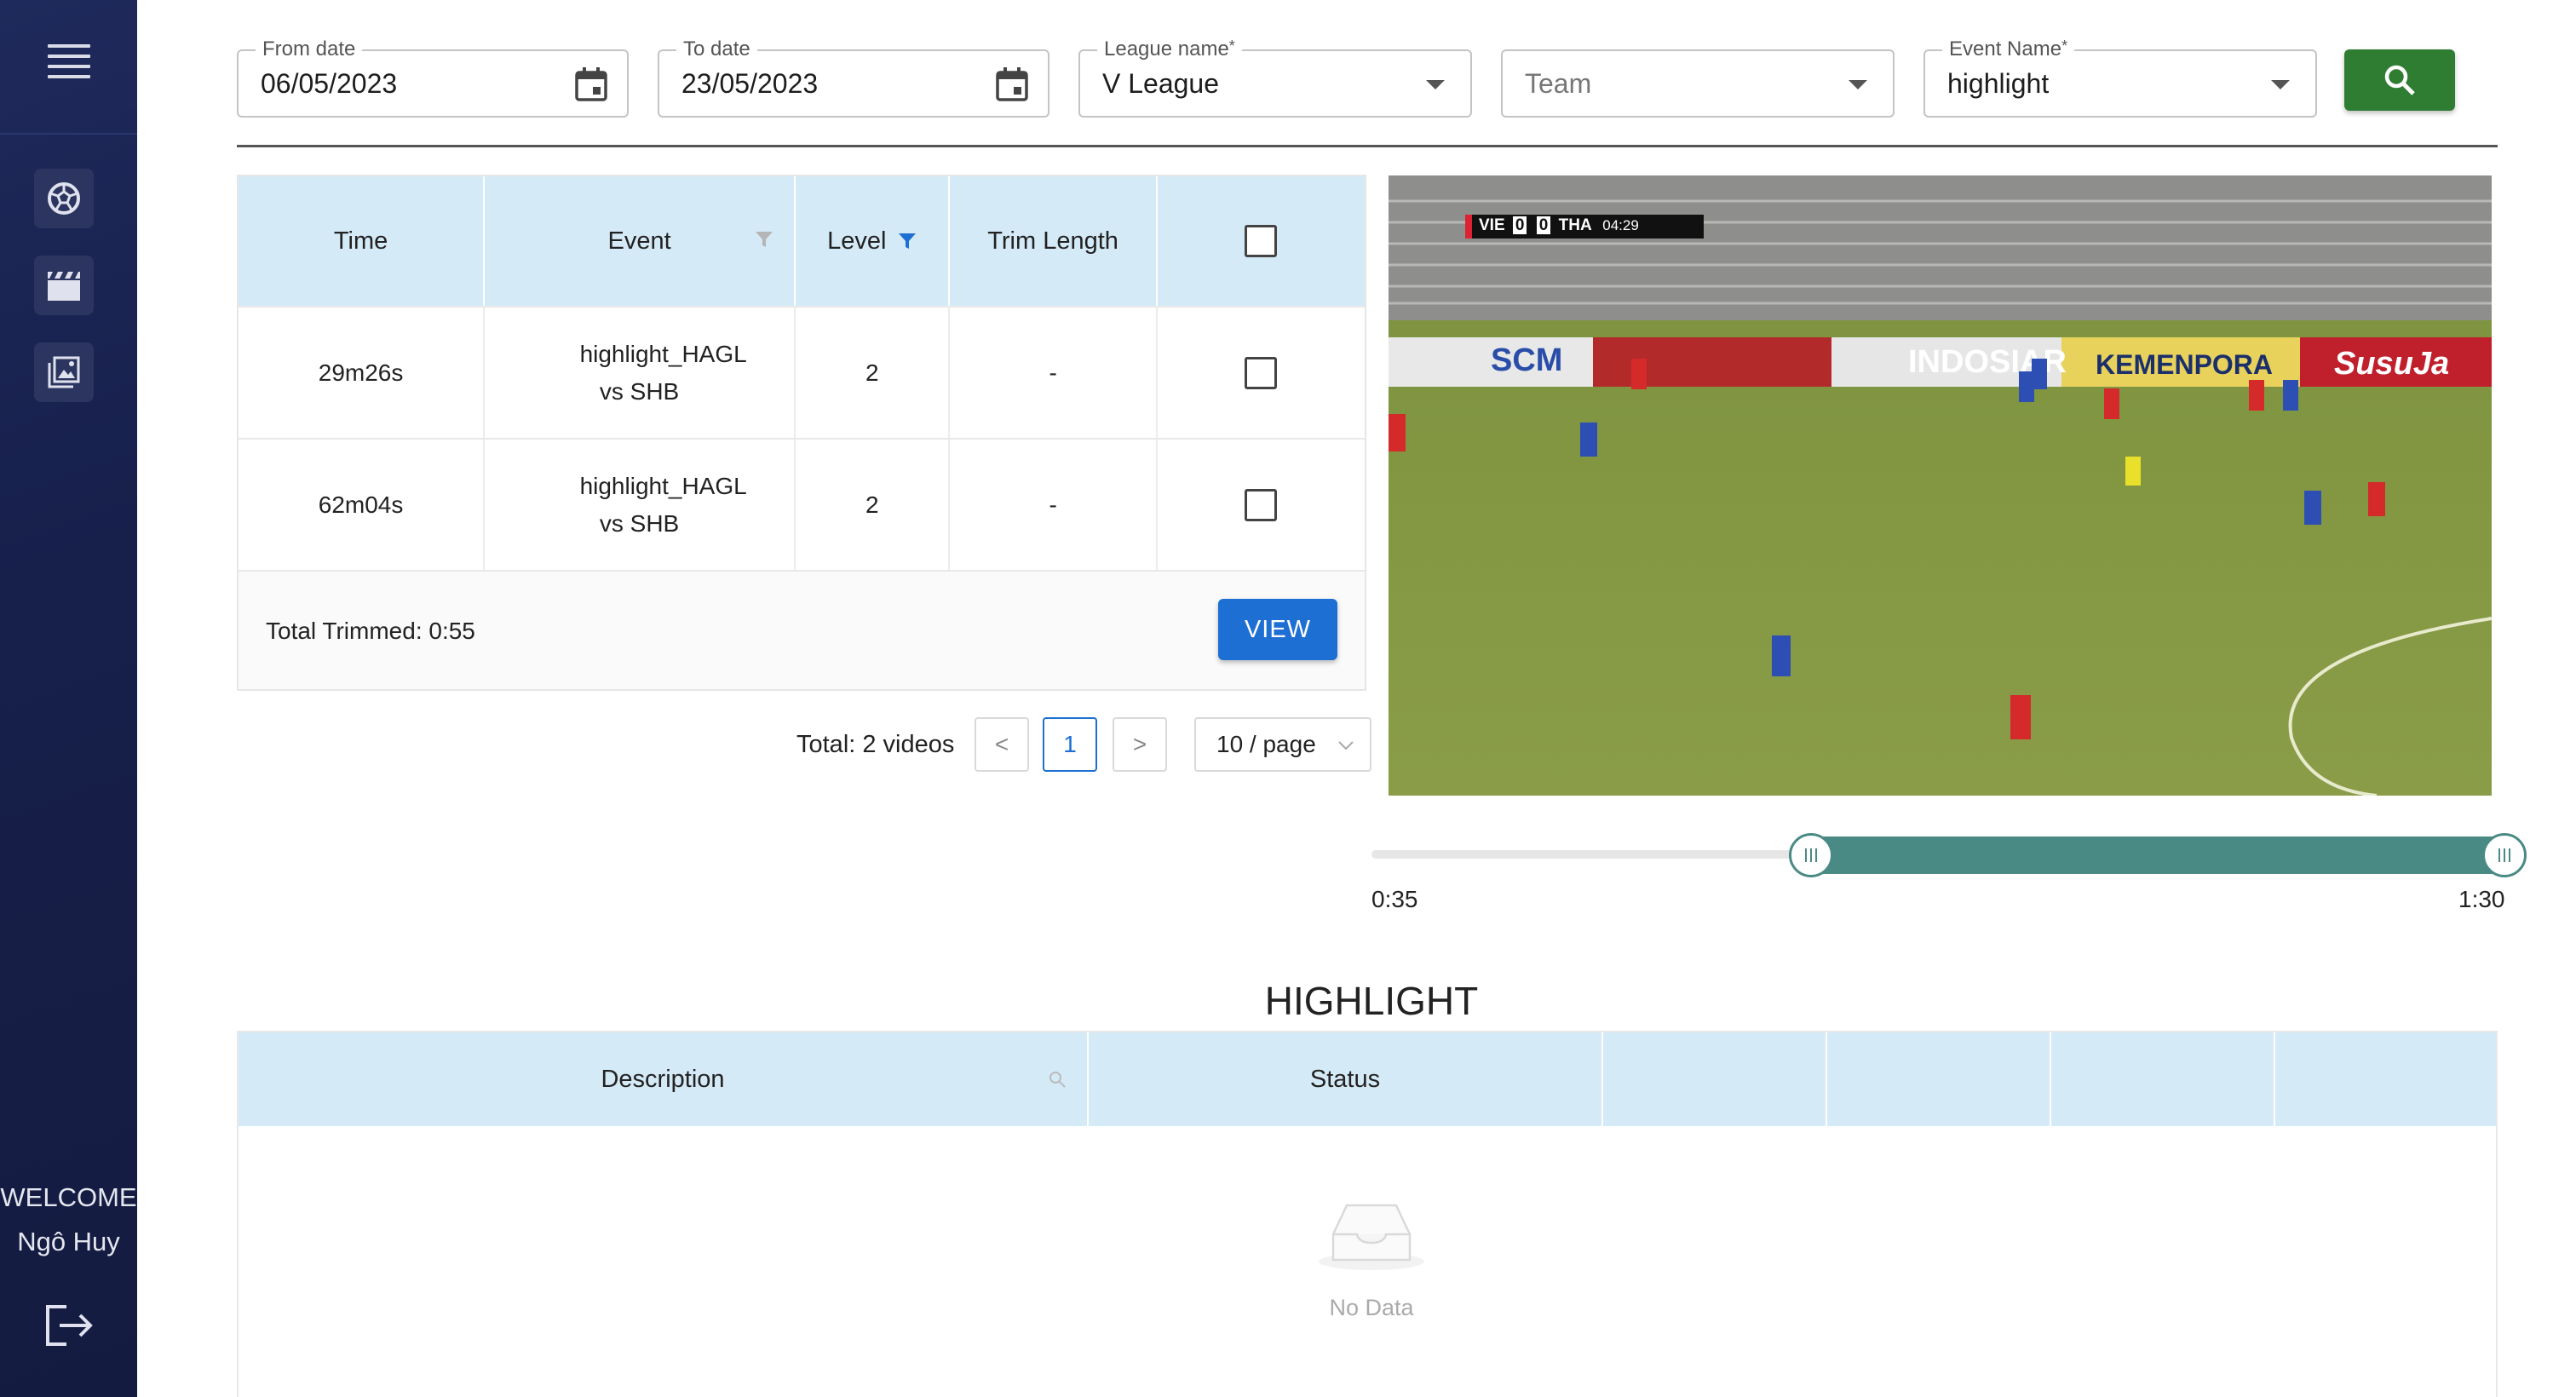 Image resolution: width=2576 pixels, height=1397 pixels. What do you see at coordinates (69, 61) in the screenshot?
I see `hamburger-menu-icon` at bounding box center [69, 61].